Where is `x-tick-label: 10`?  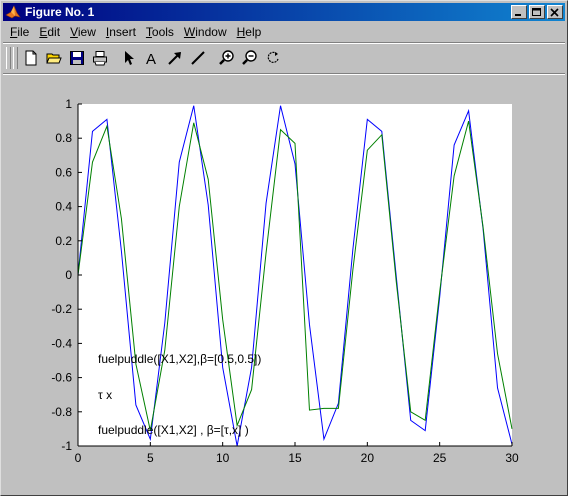 x-tick-label: 10 is located at coordinates (223, 458).